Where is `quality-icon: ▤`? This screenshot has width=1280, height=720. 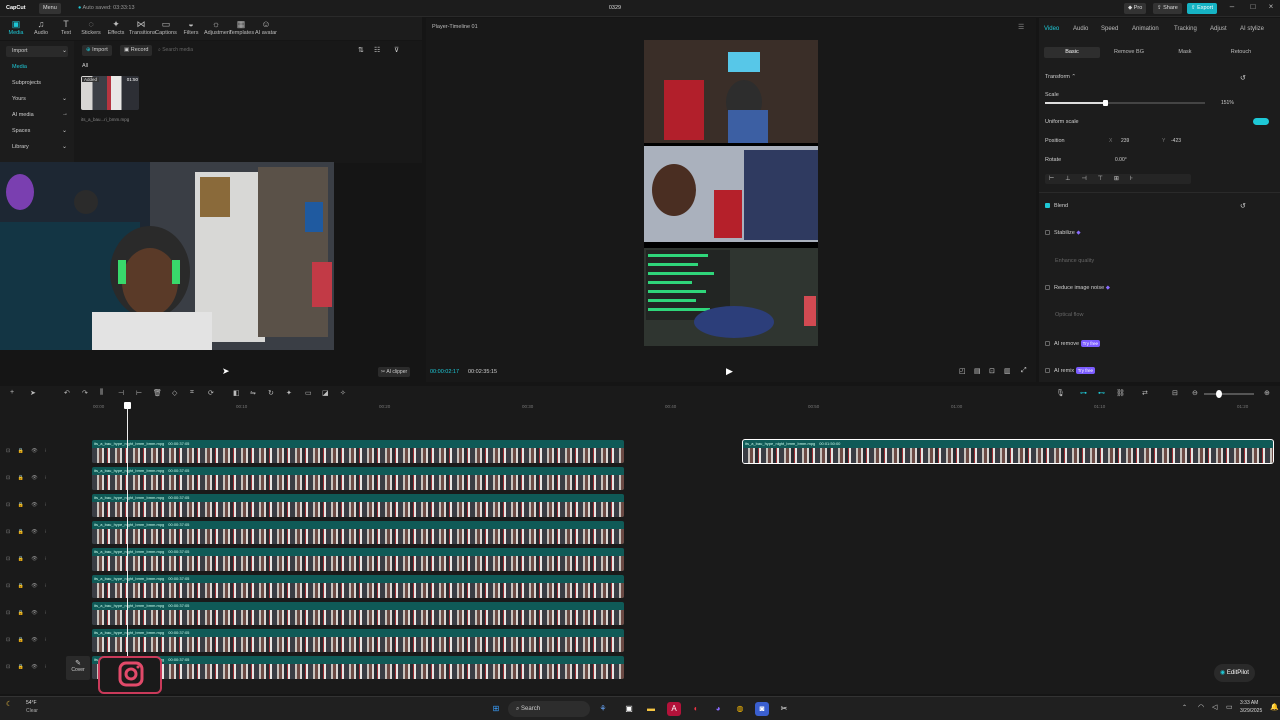
quality-icon: ▤ is located at coordinates (977, 371).